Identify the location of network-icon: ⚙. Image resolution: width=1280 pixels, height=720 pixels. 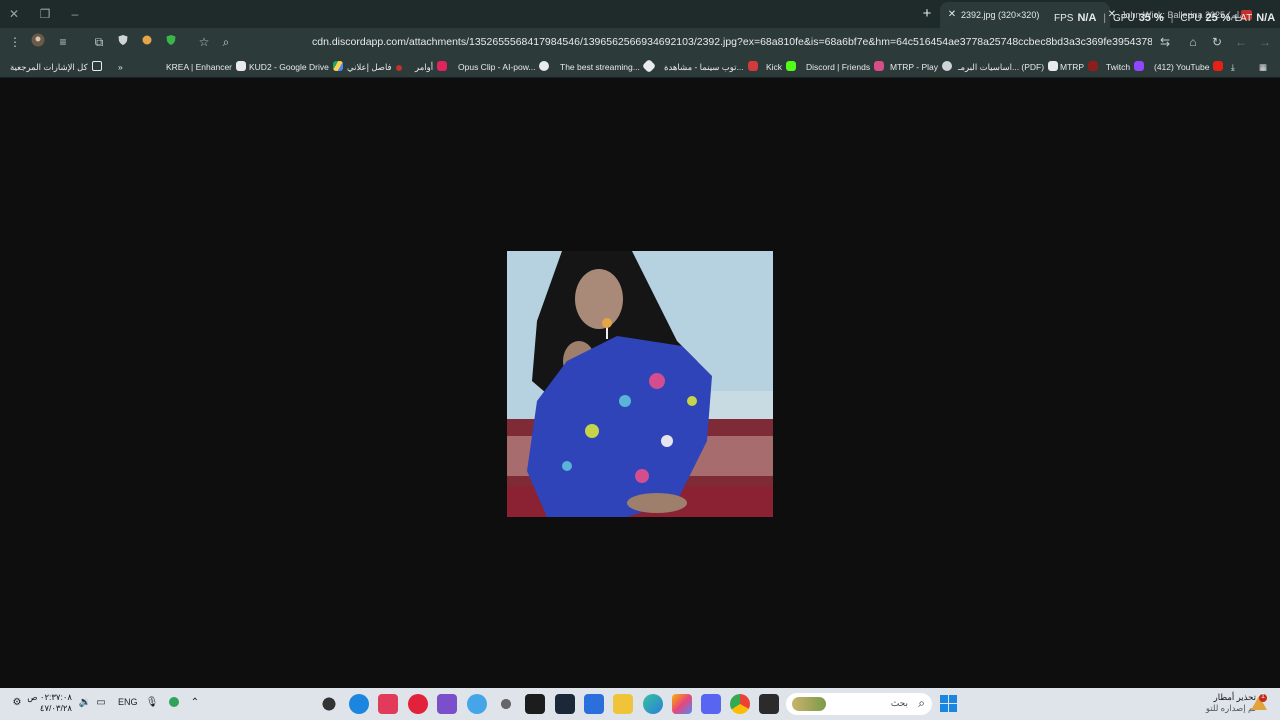
(17, 703).